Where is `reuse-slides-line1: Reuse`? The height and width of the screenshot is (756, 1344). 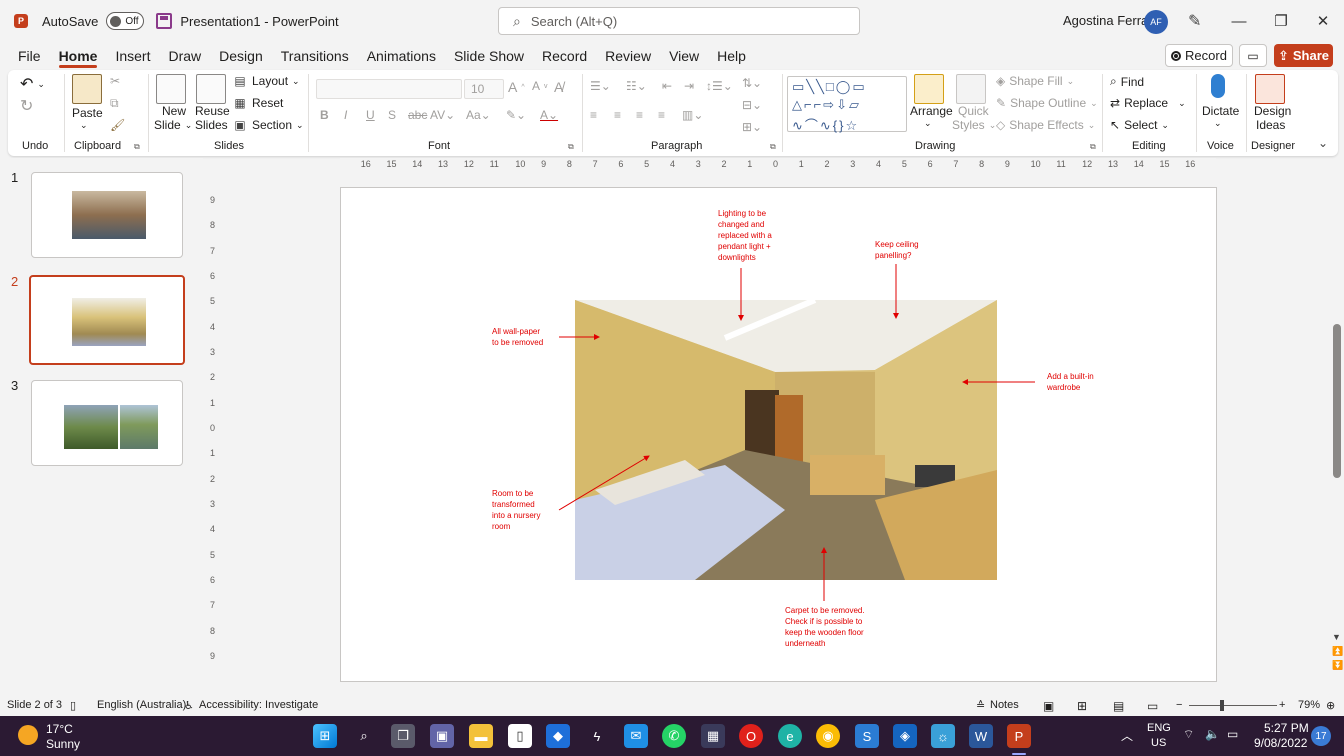 reuse-slides-line1: Reuse is located at coordinates (212, 111).